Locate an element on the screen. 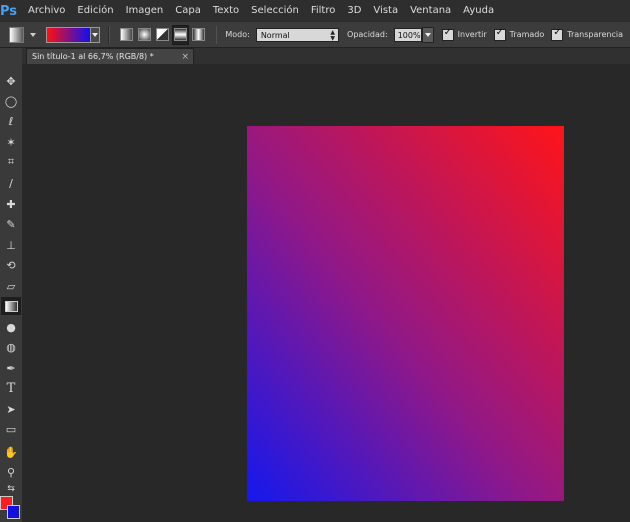  diamond-gradient-button is located at coordinates (198, 35).